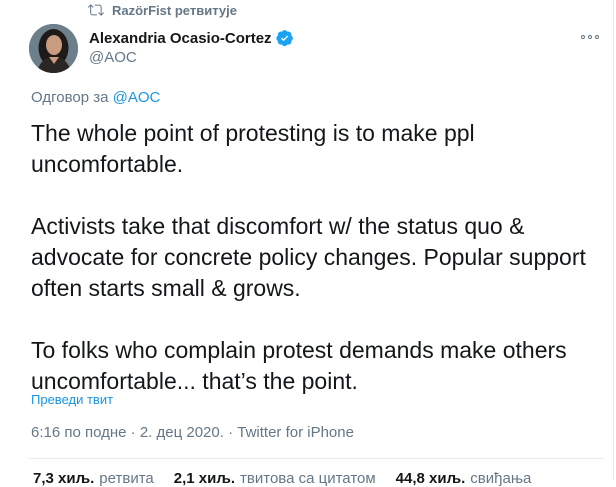  What do you see at coordinates (96, 10) in the screenshot?
I see `retweet-icon` at bounding box center [96, 10].